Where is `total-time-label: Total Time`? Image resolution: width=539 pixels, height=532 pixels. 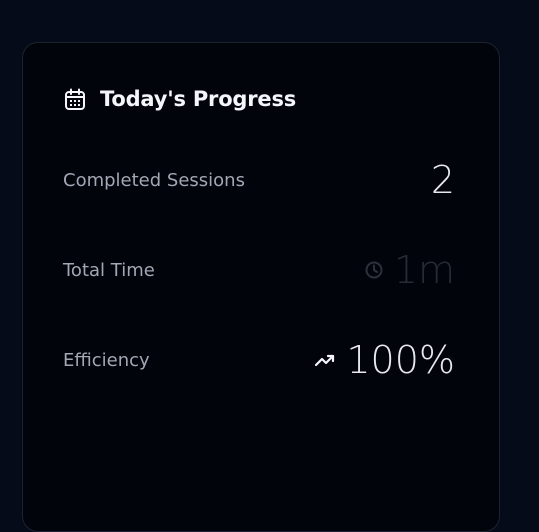
total-time-label: Total Time is located at coordinates (109, 270).